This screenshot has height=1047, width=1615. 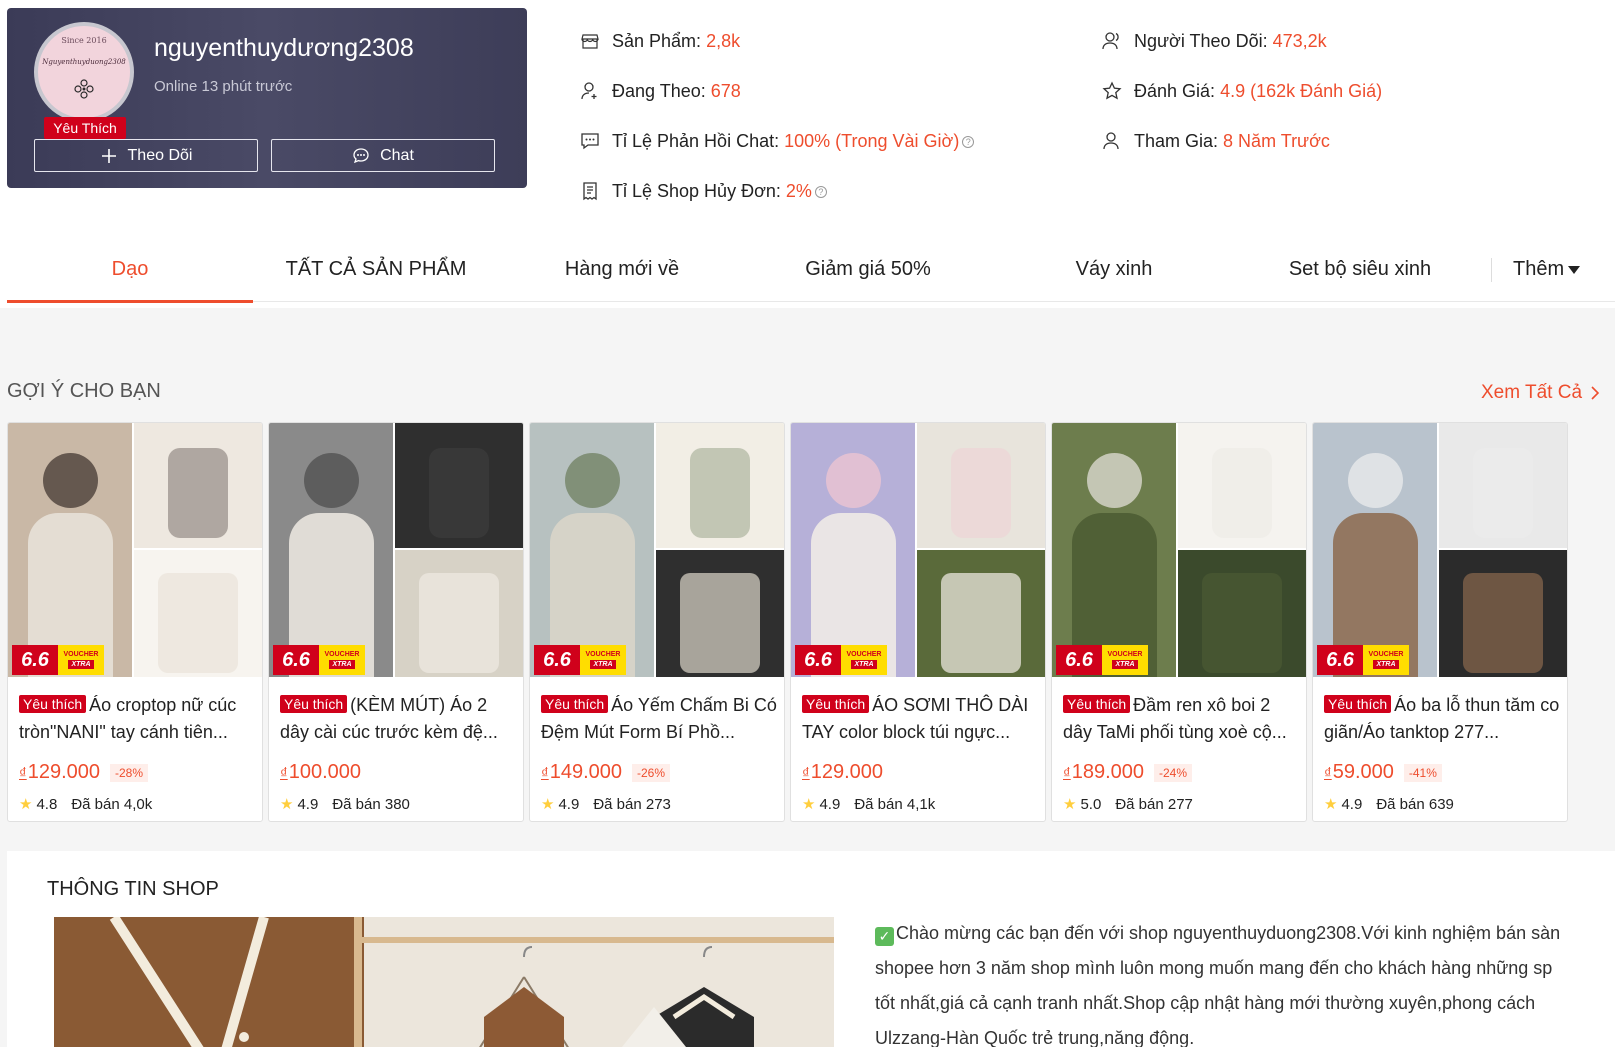 What do you see at coordinates (651, 772) in the screenshot?
I see `discount-badge: -26%` at bounding box center [651, 772].